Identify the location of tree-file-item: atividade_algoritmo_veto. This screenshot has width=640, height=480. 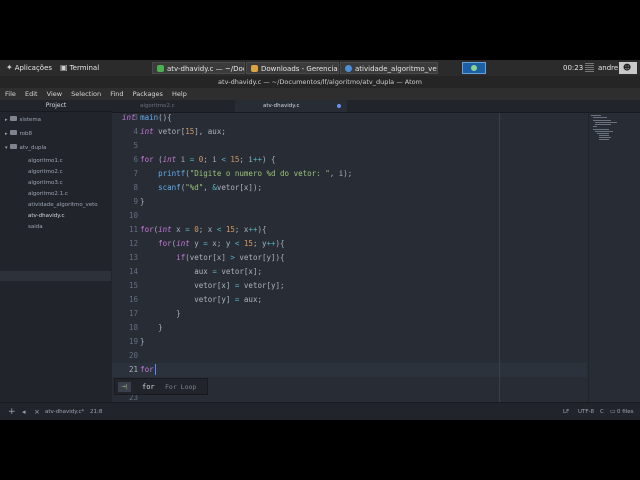
(69, 205).